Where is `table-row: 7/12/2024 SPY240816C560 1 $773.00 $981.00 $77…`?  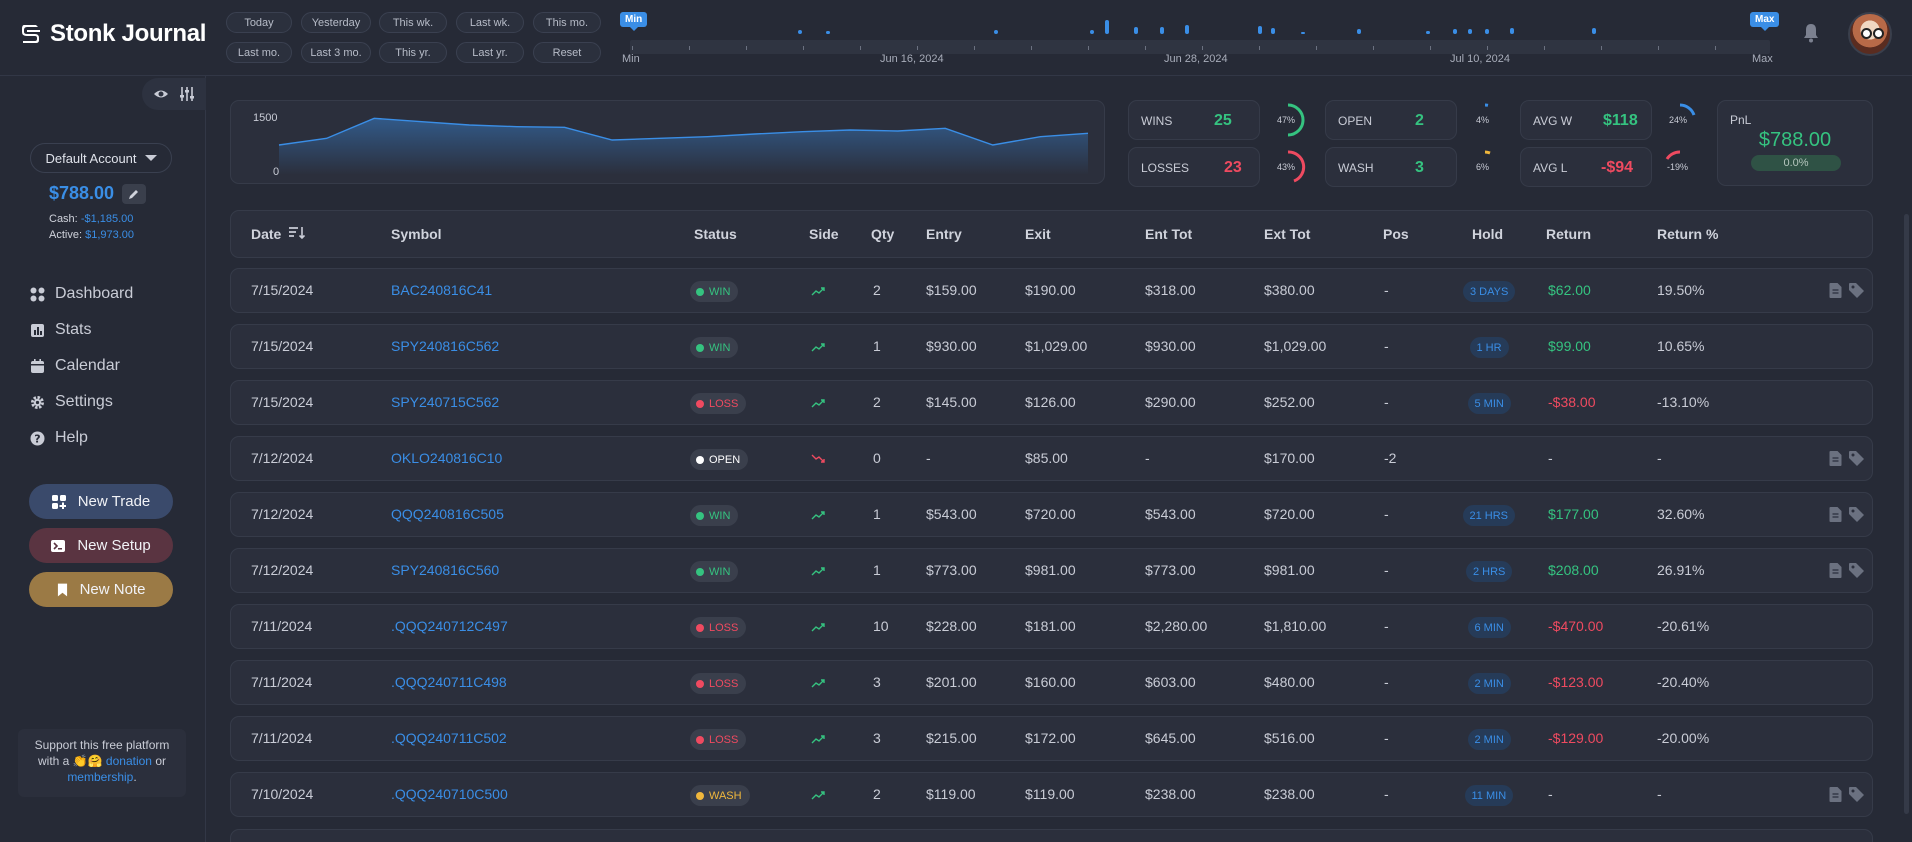
table-row: 7/12/2024 SPY240816C560 1 $773.00 $981.00 $77… is located at coordinates (1051, 570).